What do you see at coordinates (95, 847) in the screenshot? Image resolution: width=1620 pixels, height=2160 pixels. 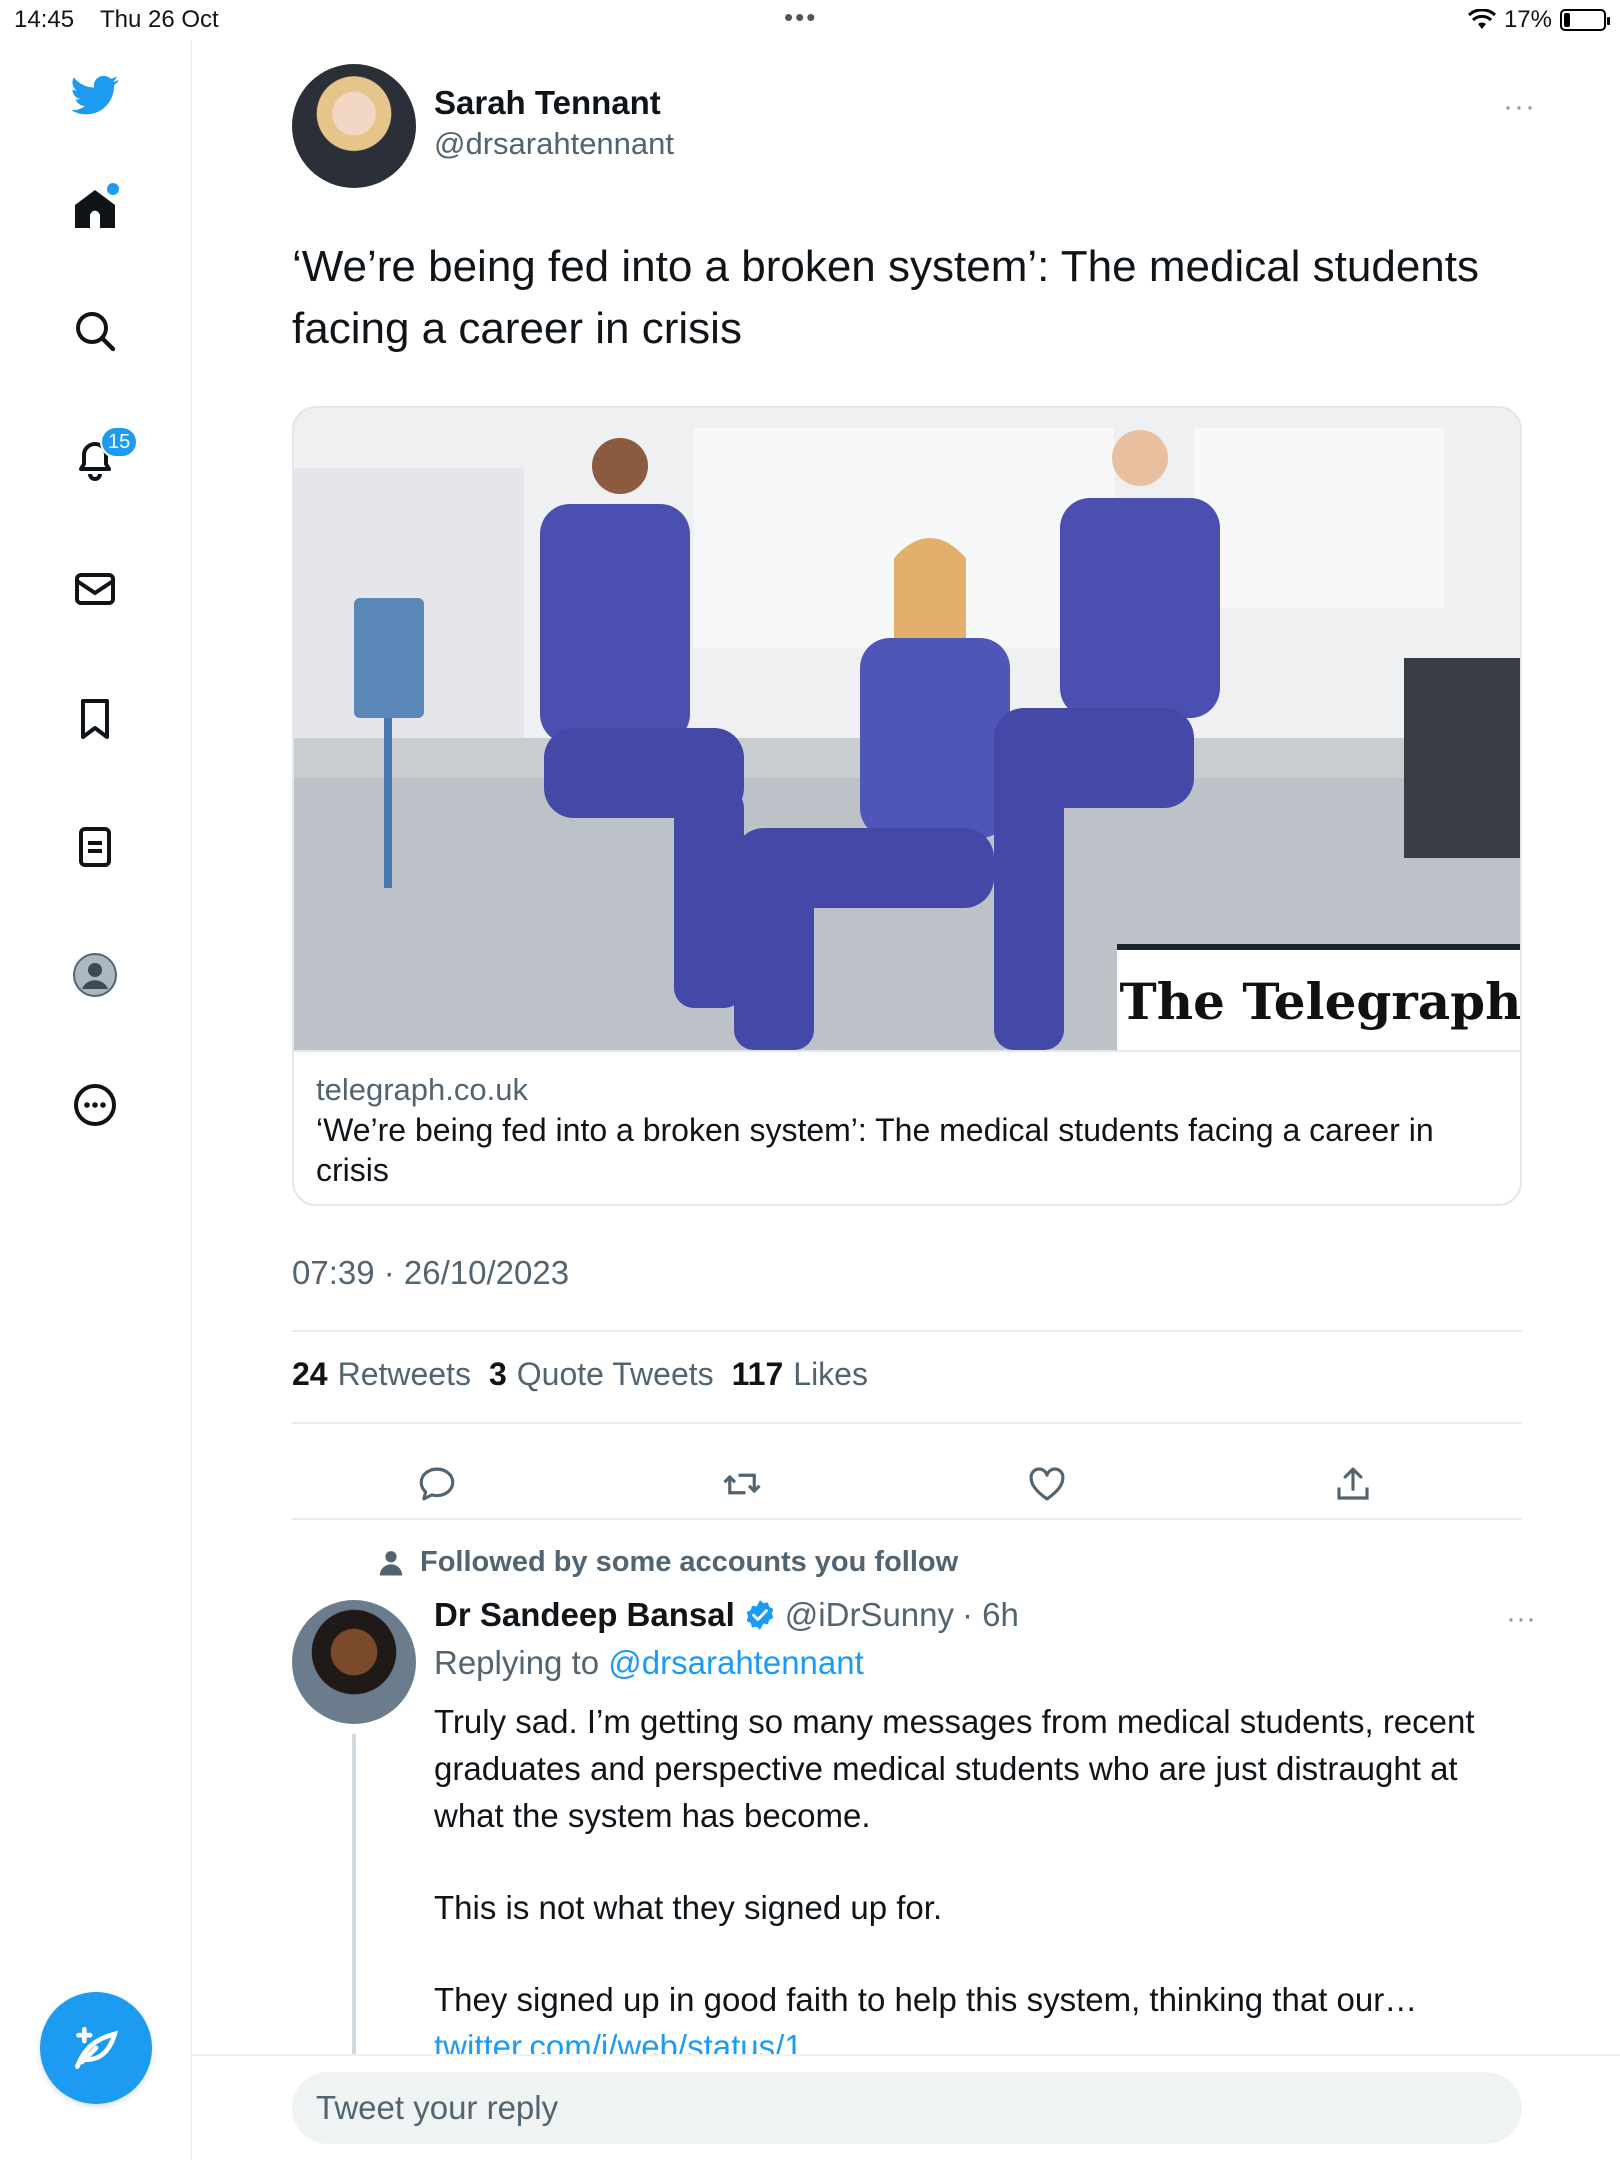 I see `lists-icon` at bounding box center [95, 847].